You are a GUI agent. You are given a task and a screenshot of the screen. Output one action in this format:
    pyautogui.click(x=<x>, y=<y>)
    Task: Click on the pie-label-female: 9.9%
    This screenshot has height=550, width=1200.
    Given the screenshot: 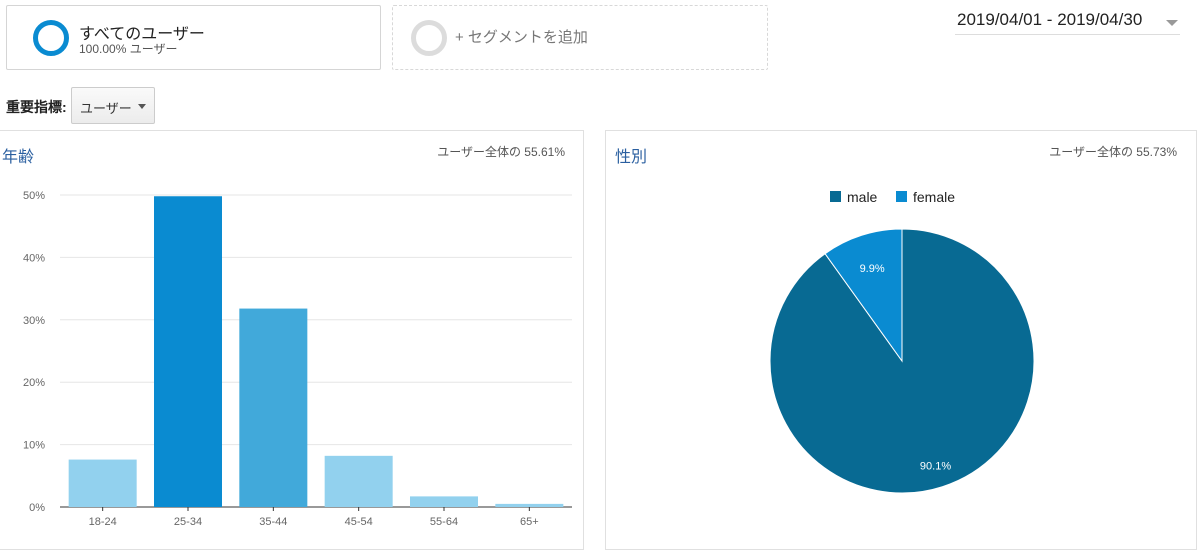 What is the action you would take?
    pyautogui.click(x=872, y=269)
    